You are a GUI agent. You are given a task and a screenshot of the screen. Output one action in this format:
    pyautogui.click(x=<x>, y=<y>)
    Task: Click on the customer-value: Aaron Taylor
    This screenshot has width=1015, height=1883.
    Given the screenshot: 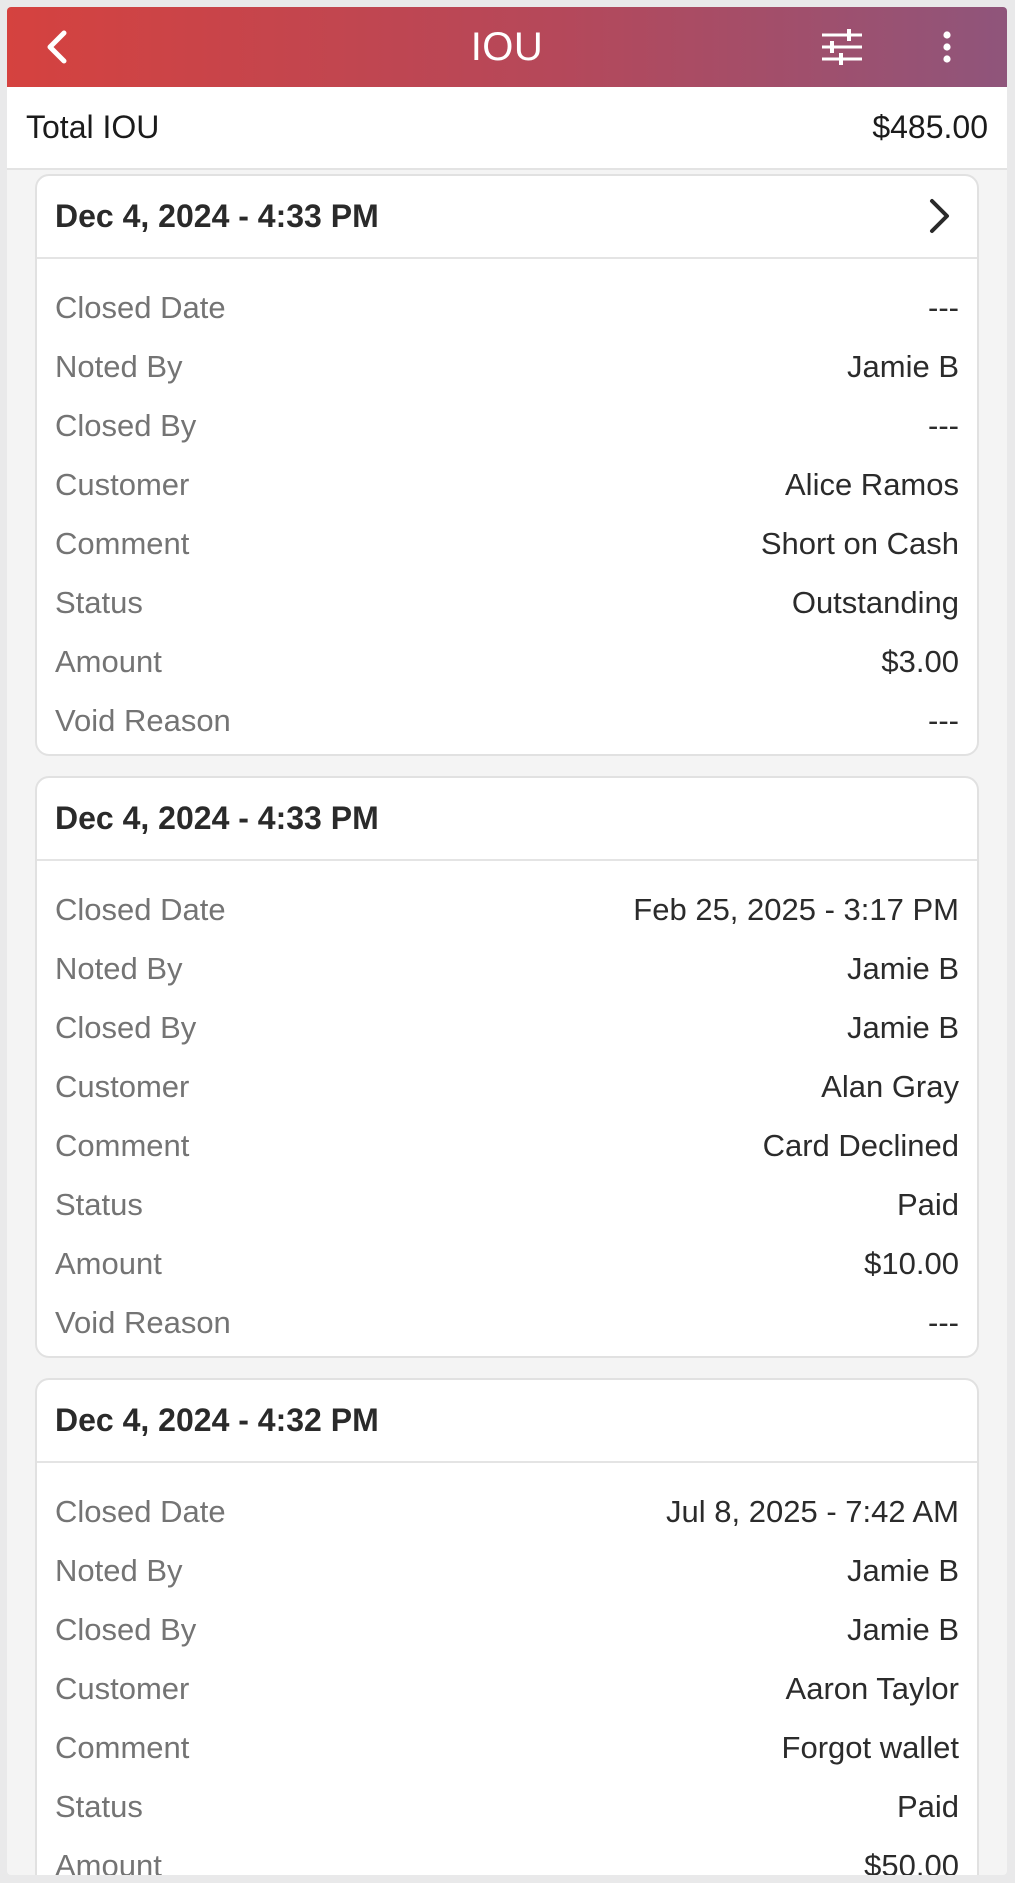 What is the action you would take?
    pyautogui.click(x=872, y=1688)
    